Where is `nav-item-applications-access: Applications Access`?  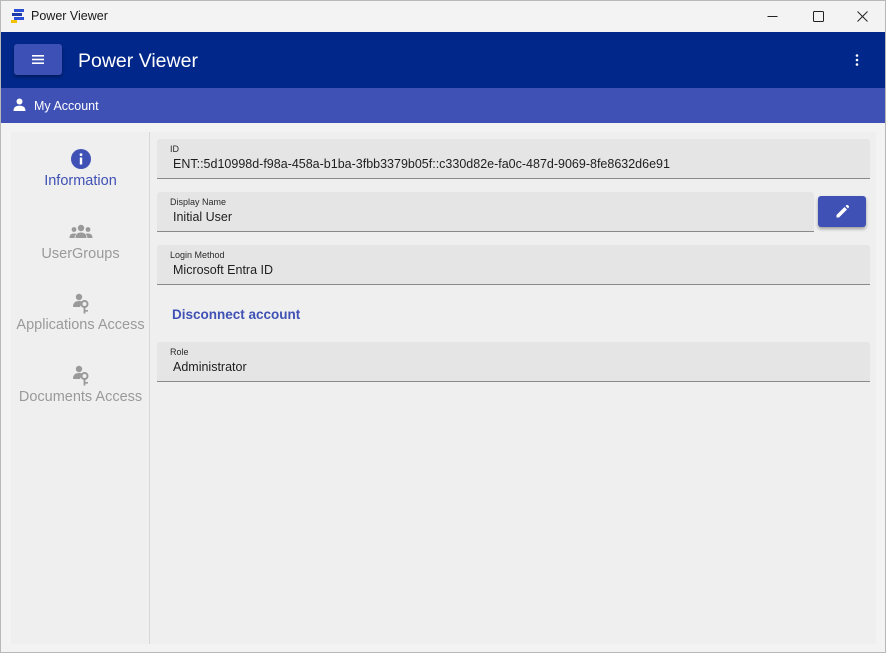
nav-item-applications-access: Applications Access is located at coordinates (80, 312).